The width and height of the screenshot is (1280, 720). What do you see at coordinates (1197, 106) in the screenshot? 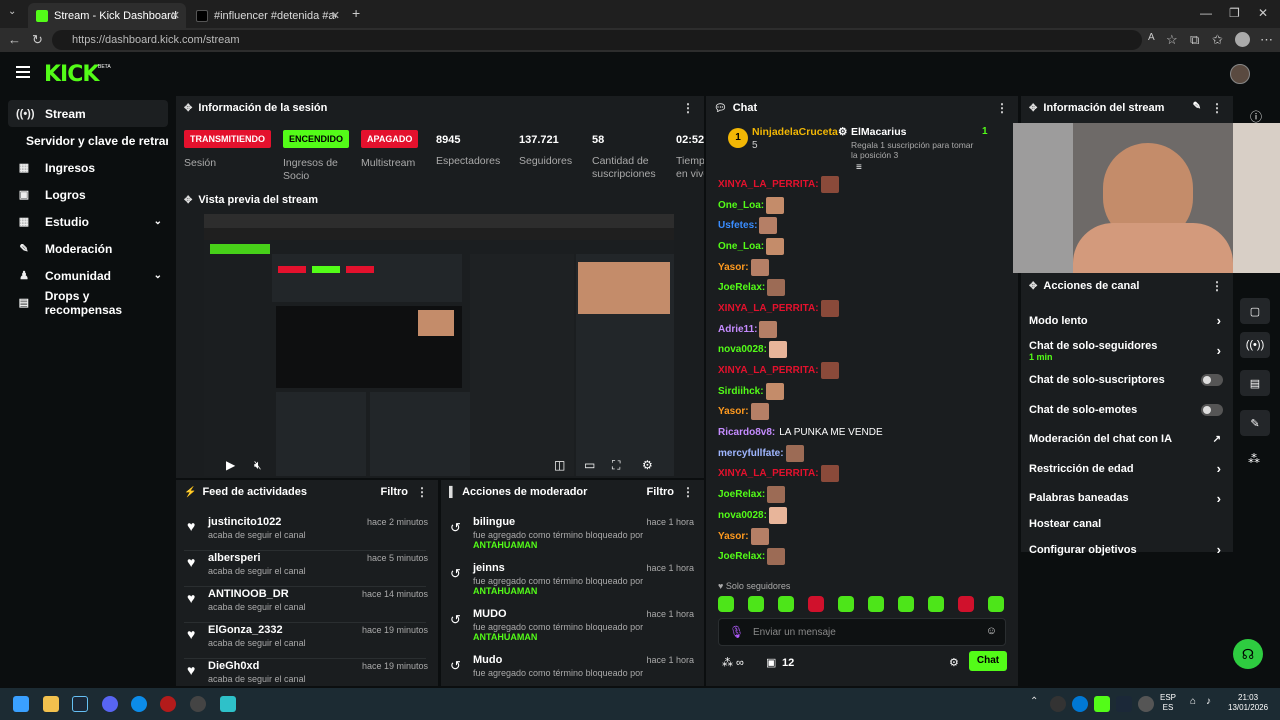
I see `edit-icon: ✎` at bounding box center [1197, 106].